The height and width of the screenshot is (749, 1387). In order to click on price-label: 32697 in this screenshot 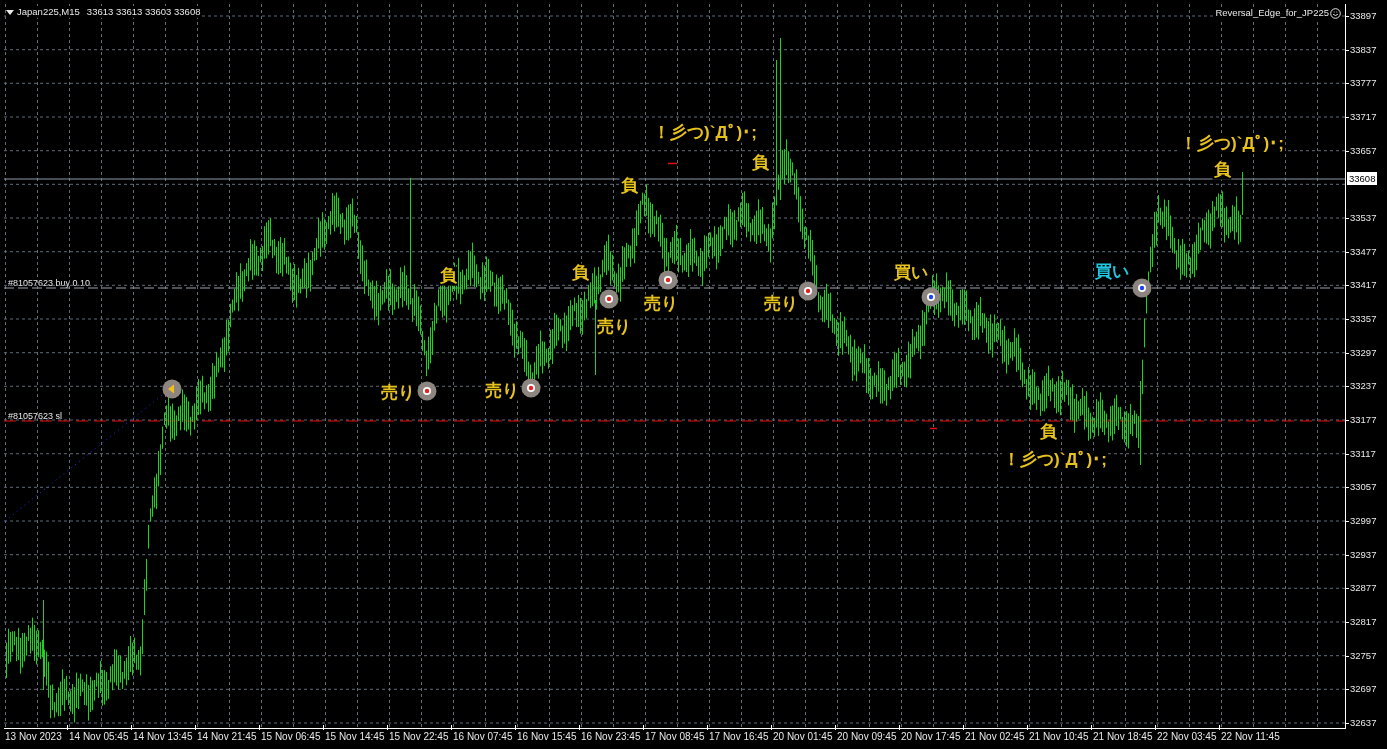, I will do `click(1363, 689)`.